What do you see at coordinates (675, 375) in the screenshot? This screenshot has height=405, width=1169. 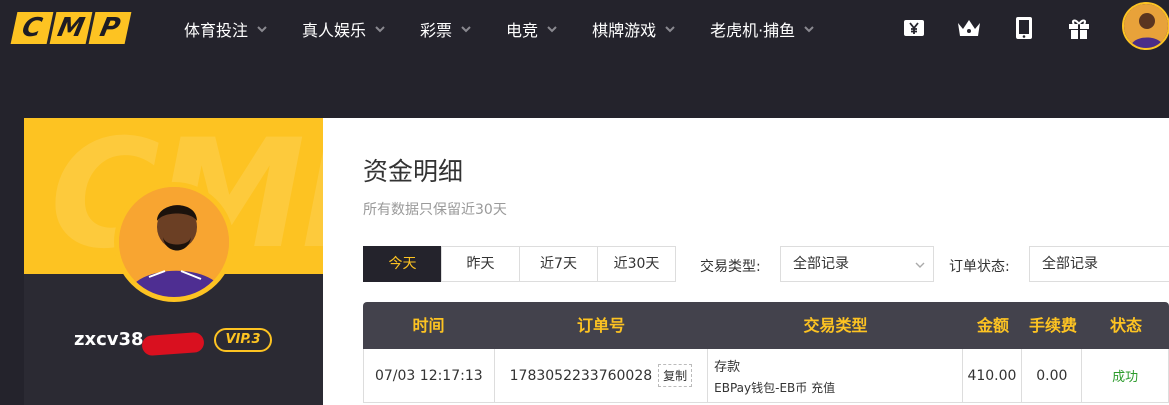 I see `copy-button: 复制` at bounding box center [675, 375].